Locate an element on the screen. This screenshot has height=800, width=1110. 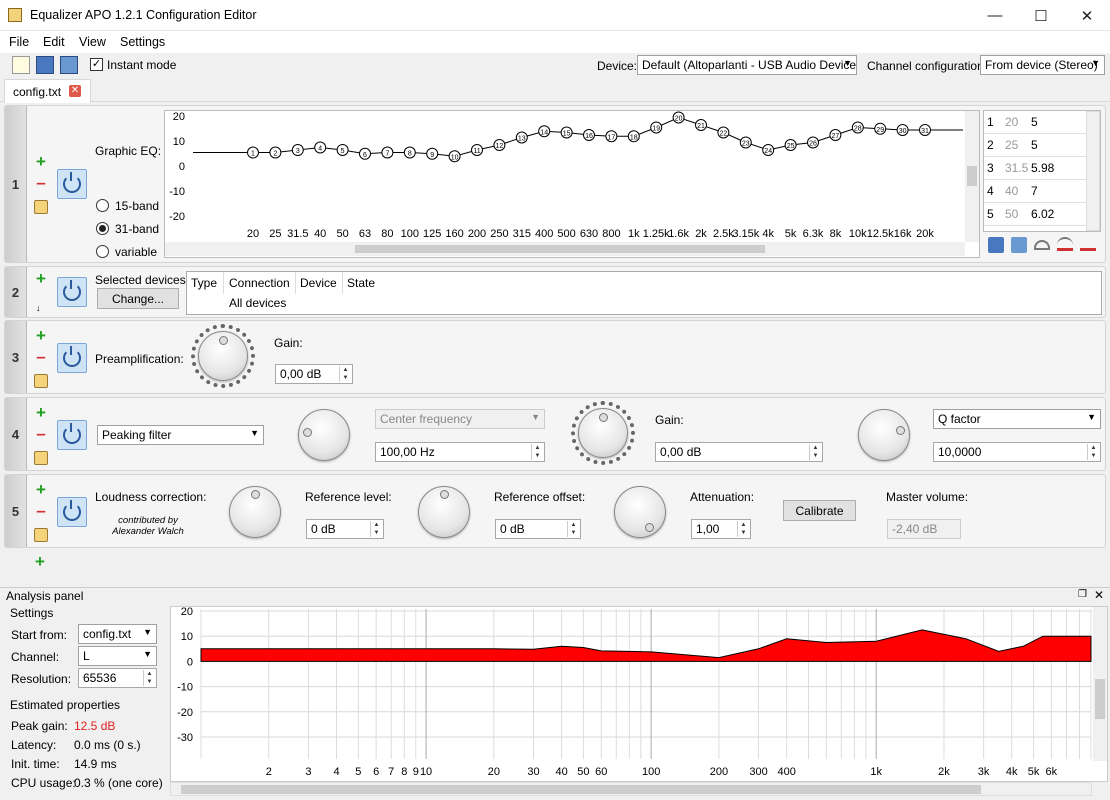
resolution-field: 65536 ▲ ▼ is located at coordinates (117, 678).